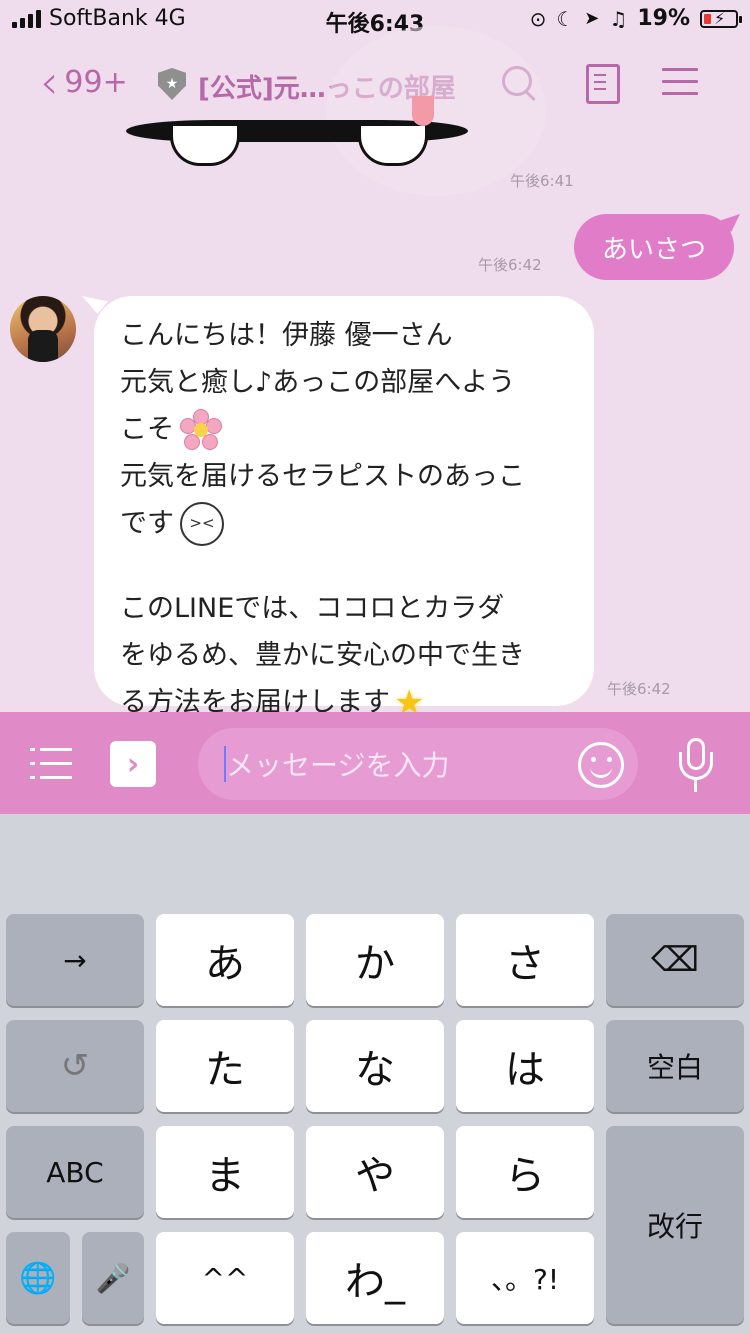 This screenshot has width=750, height=1334. I want to click on key-ma: ま, so click(225, 1172).